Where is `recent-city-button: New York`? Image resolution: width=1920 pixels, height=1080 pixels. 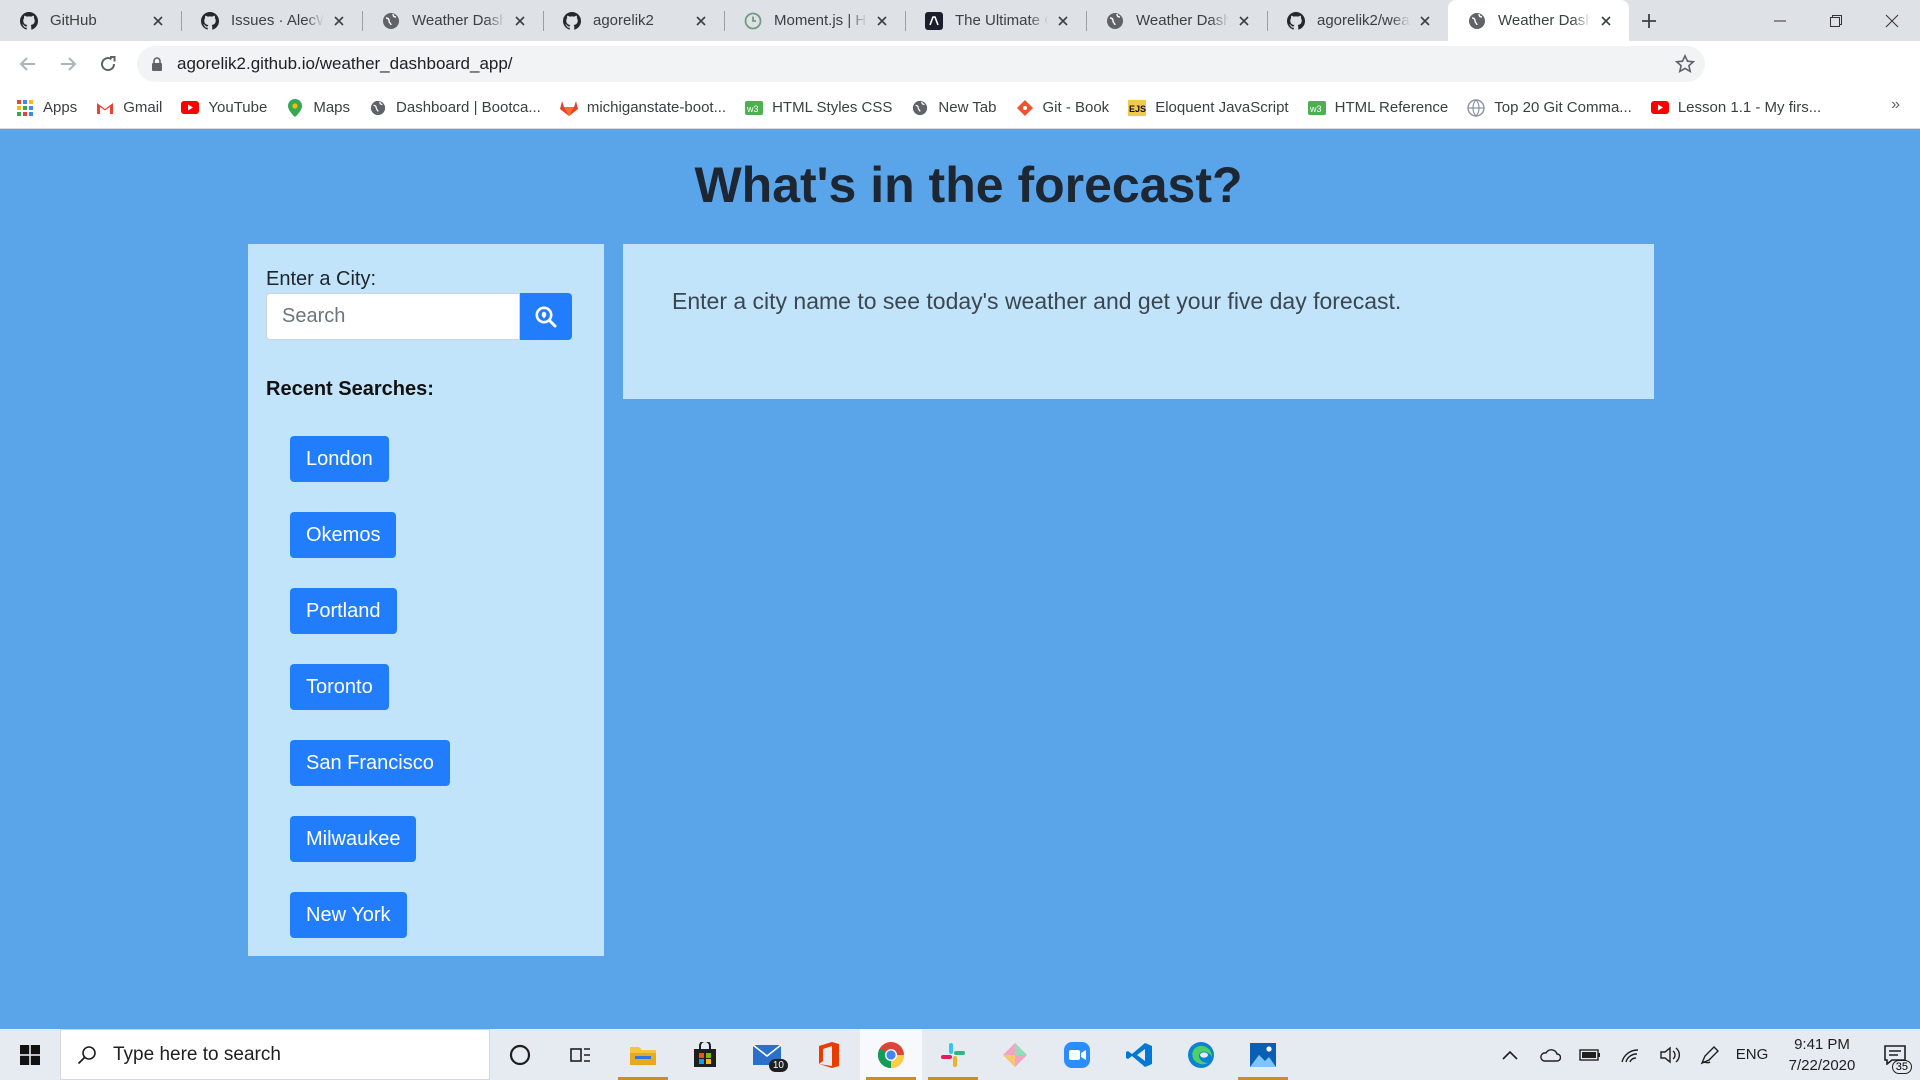
recent-city-button: New York is located at coordinates (348, 915).